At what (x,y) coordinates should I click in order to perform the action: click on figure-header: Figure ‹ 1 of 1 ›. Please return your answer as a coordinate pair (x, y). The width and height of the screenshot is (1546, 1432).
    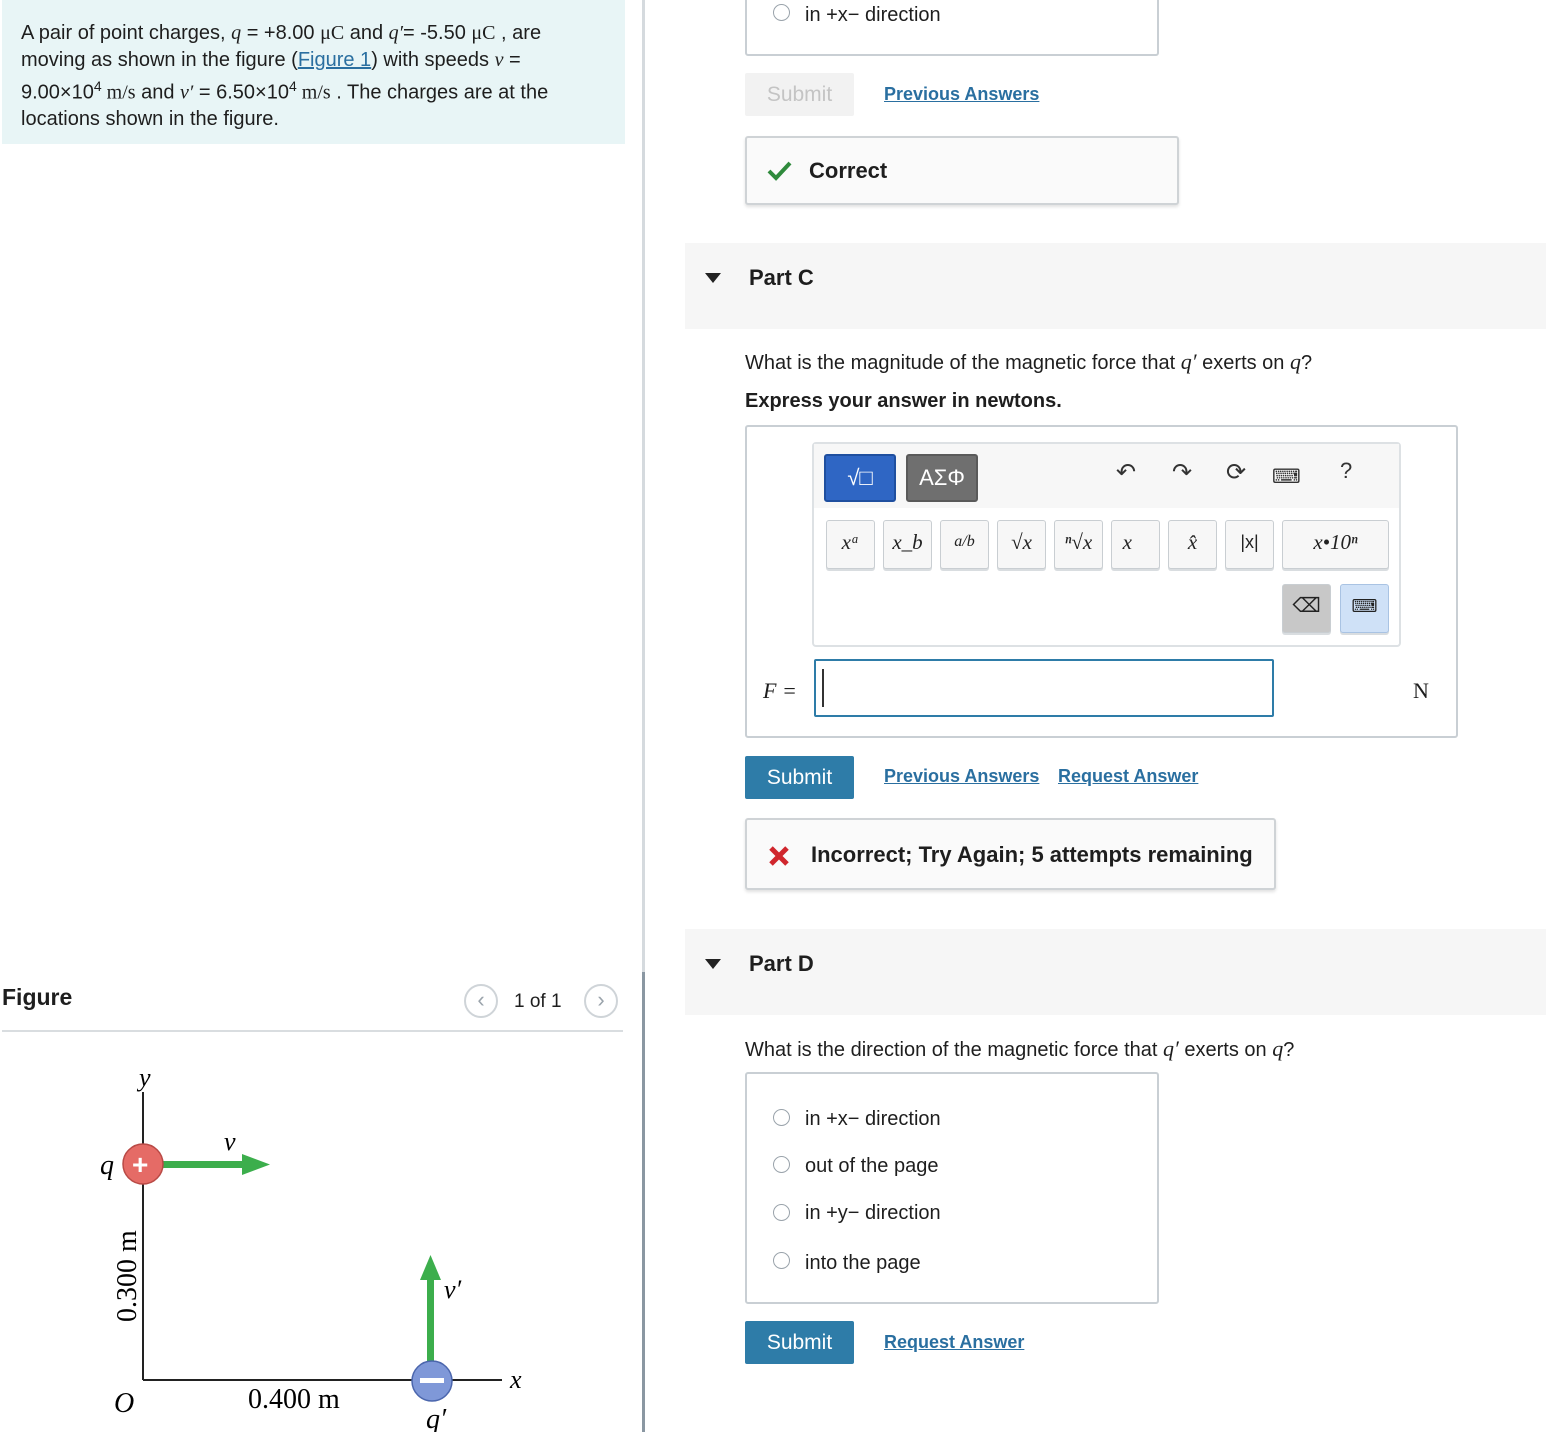
    Looking at the image, I should click on (312, 1007).